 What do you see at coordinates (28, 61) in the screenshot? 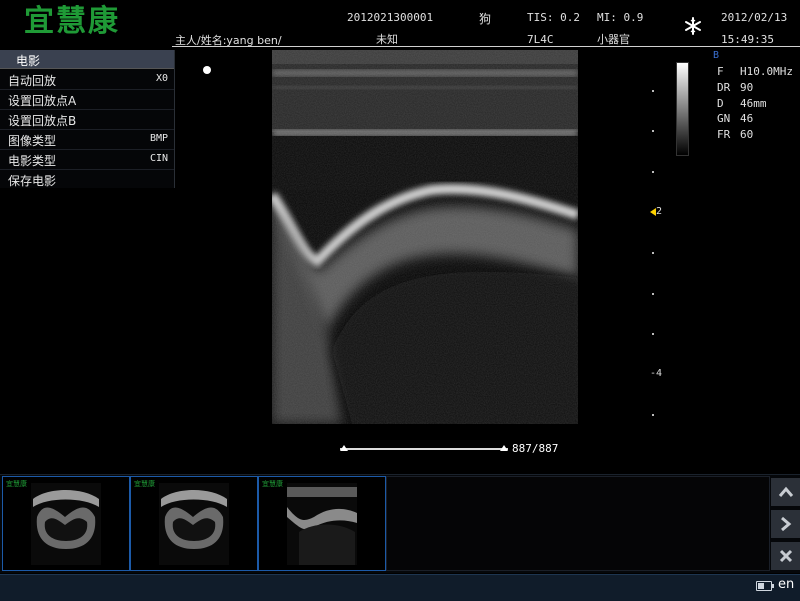
I see `cine-menu-title-label: 电影` at bounding box center [28, 61].